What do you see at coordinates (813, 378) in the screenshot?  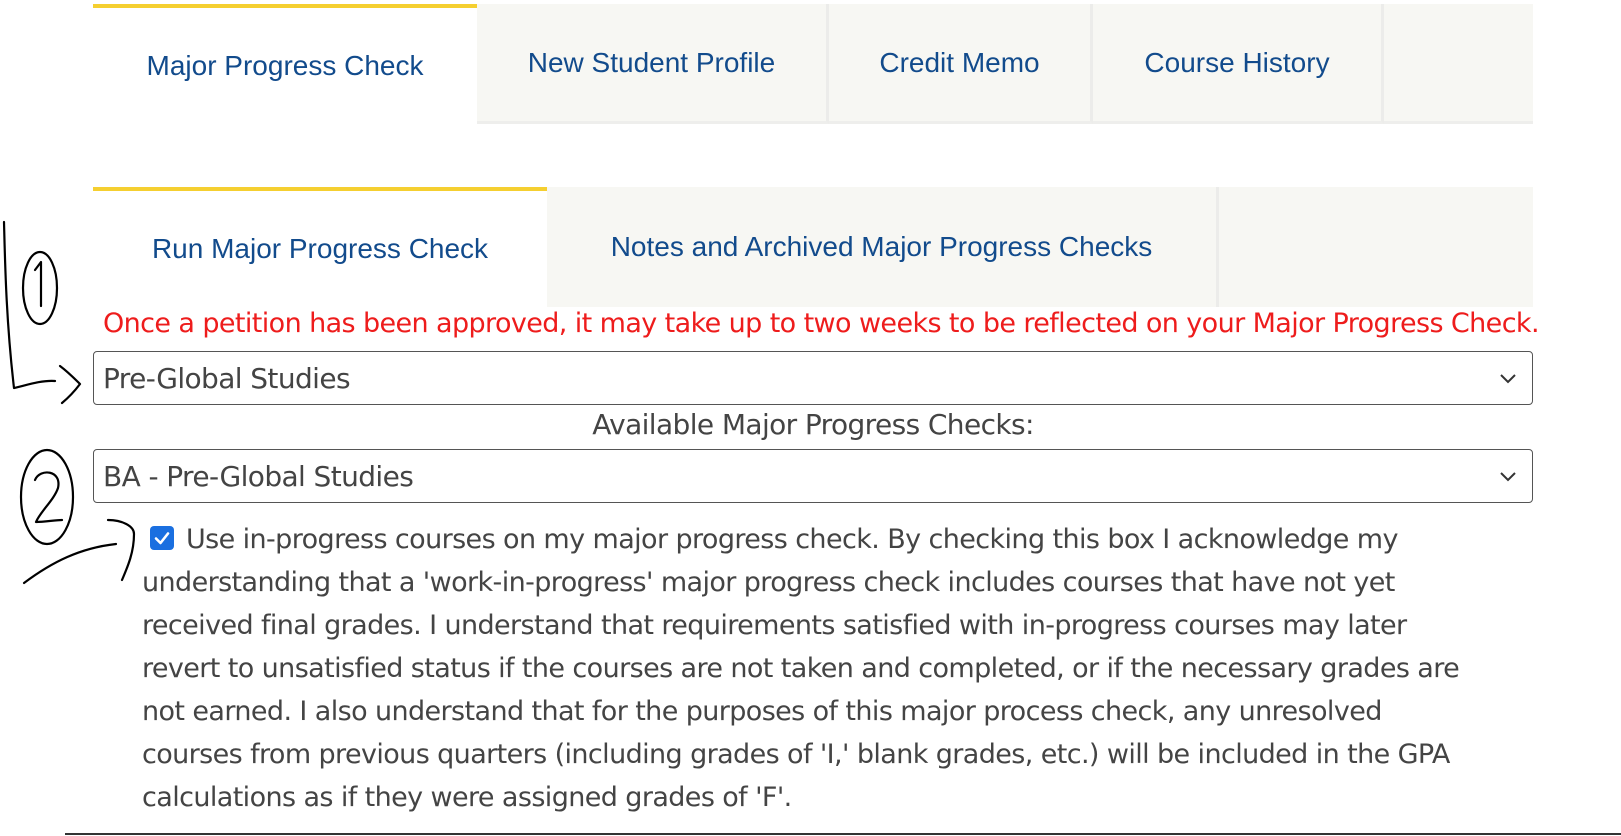 I see `major-select: Pre-Global Studies` at bounding box center [813, 378].